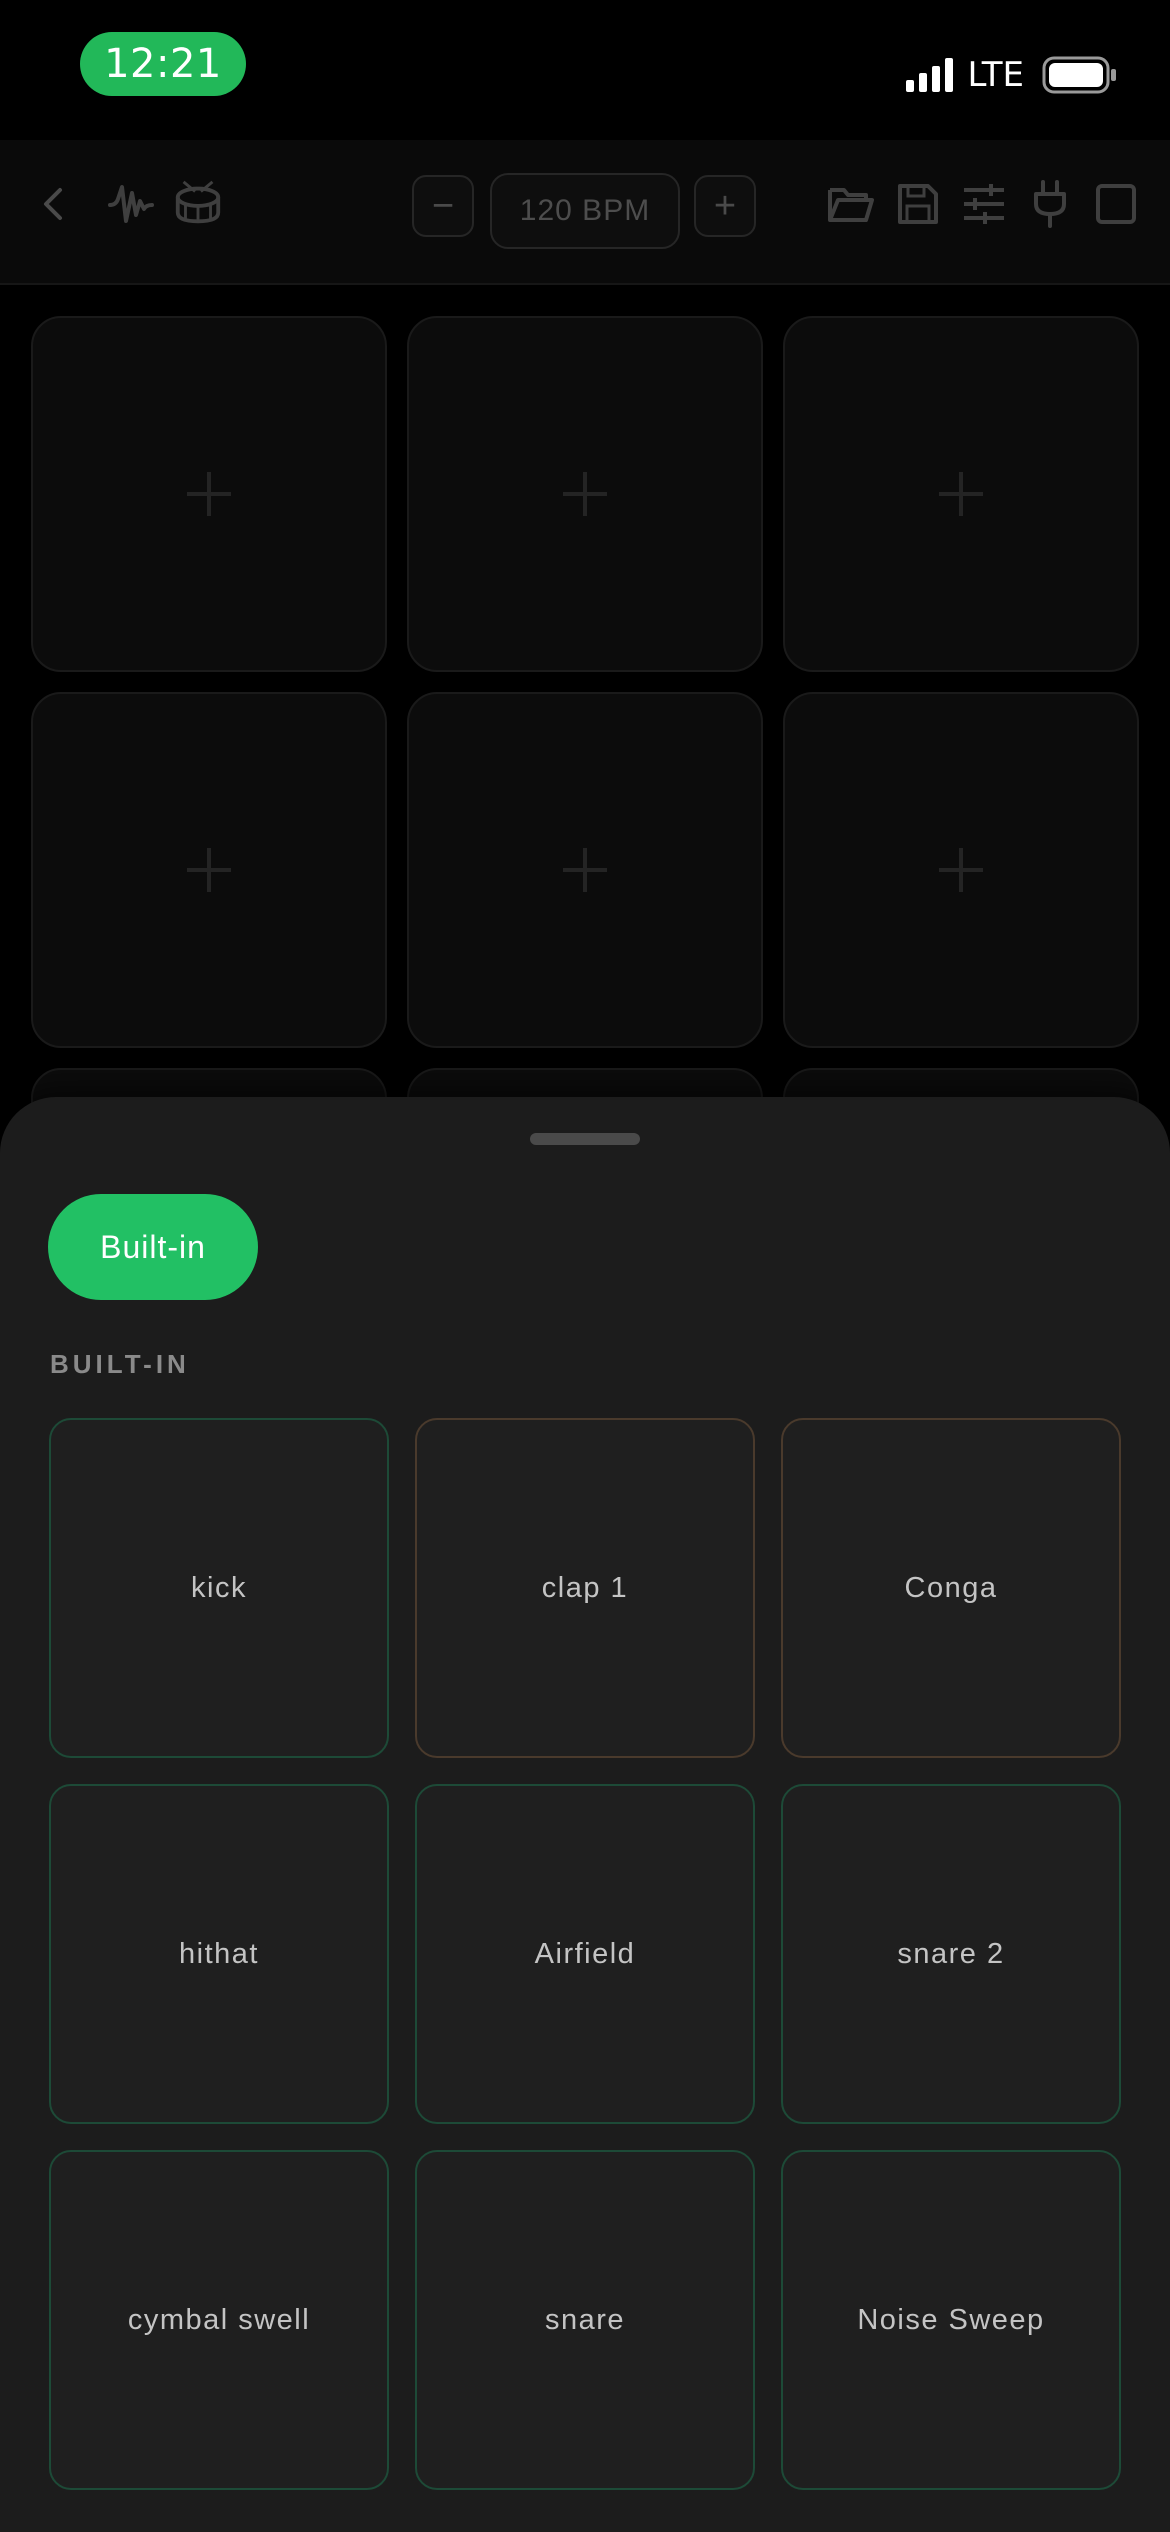 Image resolution: width=1170 pixels, height=2532 pixels. I want to click on section-title: BUILT-IN, so click(120, 1364).